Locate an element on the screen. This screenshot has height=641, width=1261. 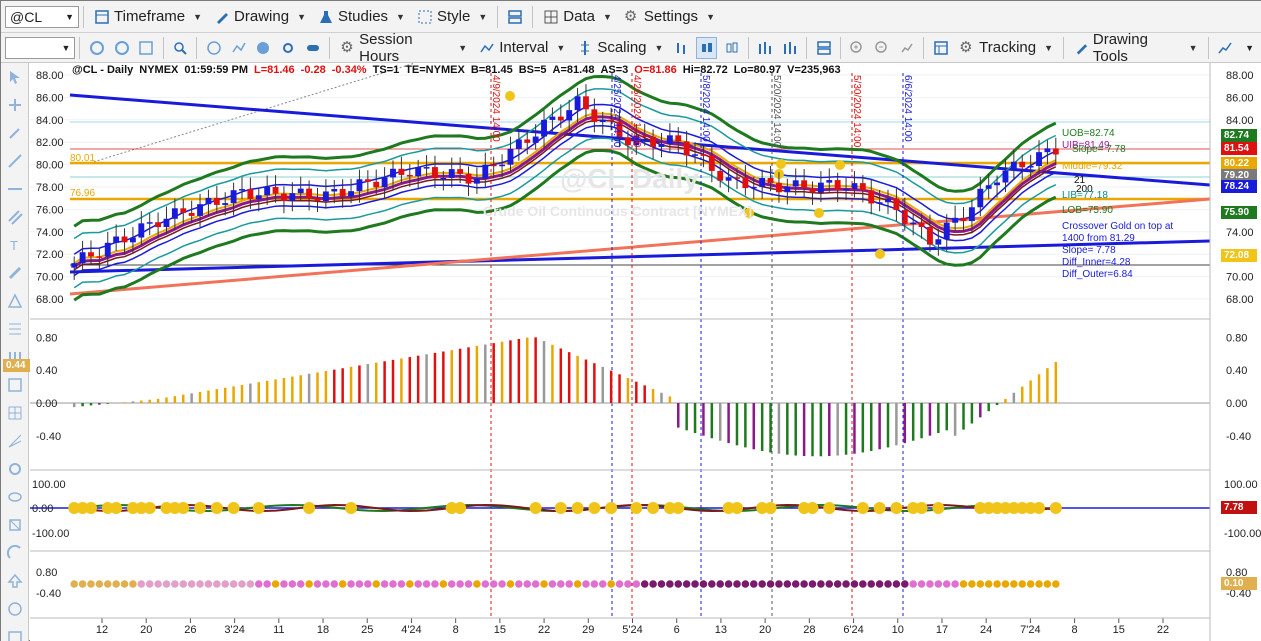
clock-icon is located at coordinates (213, 48).